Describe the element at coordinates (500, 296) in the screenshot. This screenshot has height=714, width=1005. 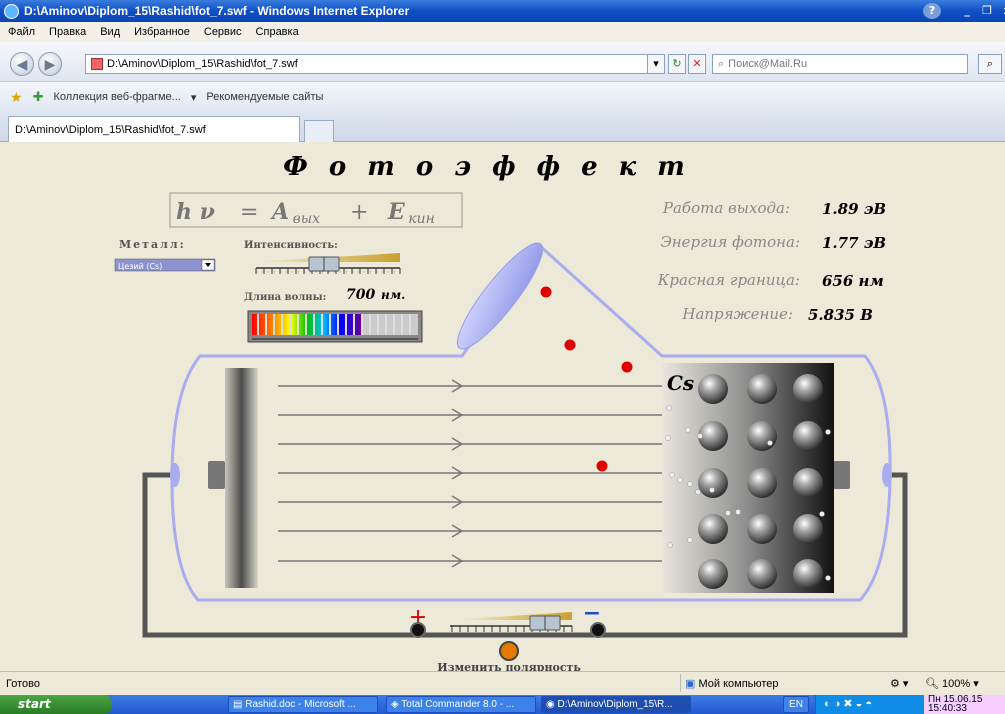
I see `window-lens` at that location.